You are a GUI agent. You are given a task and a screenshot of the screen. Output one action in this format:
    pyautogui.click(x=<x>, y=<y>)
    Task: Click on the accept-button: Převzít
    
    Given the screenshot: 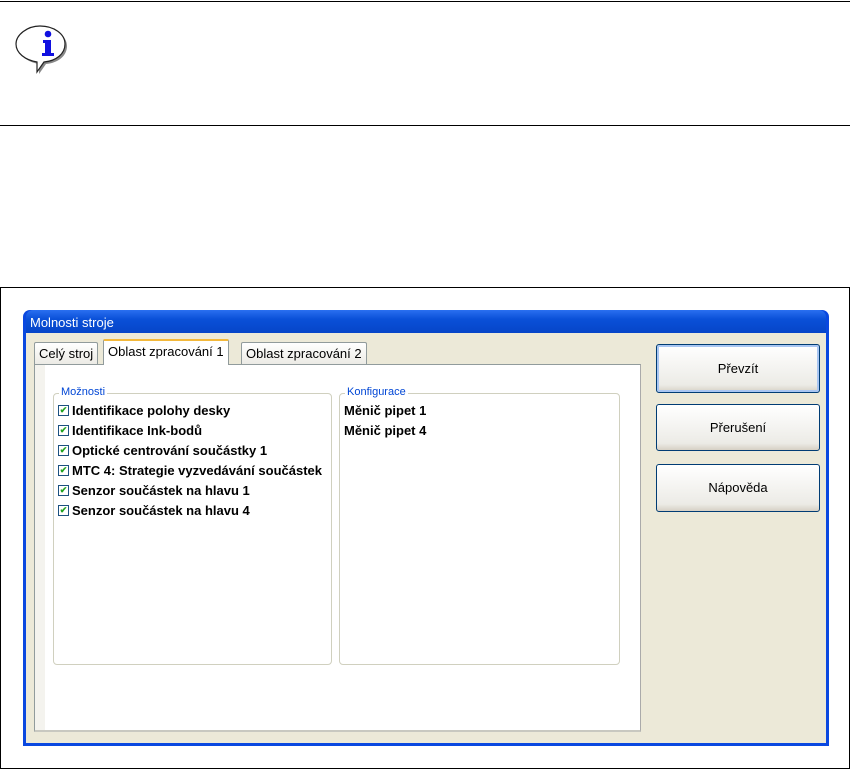 What is the action you would take?
    pyautogui.click(x=738, y=368)
    